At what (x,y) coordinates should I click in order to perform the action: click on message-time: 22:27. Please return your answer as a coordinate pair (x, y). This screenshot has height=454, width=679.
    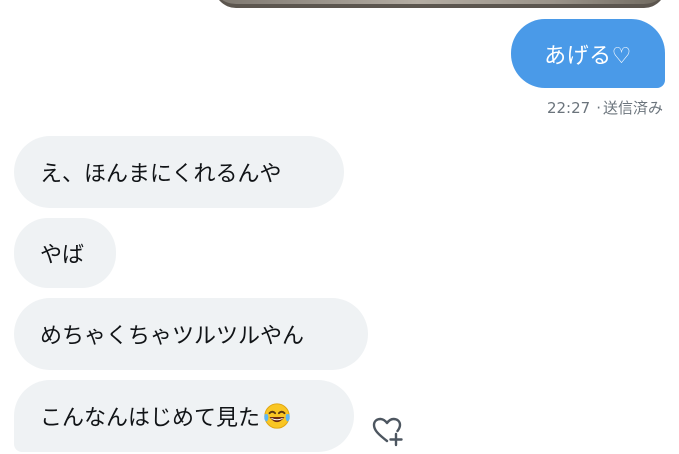
    Looking at the image, I should click on (568, 108).